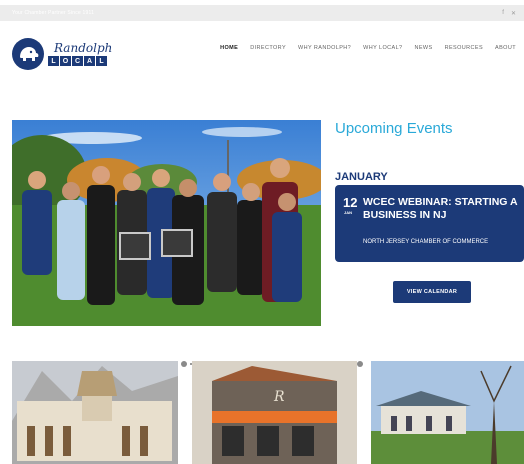  Describe the element at coordinates (350, 202) in the screenshot. I see `event-day: 12` at that location.